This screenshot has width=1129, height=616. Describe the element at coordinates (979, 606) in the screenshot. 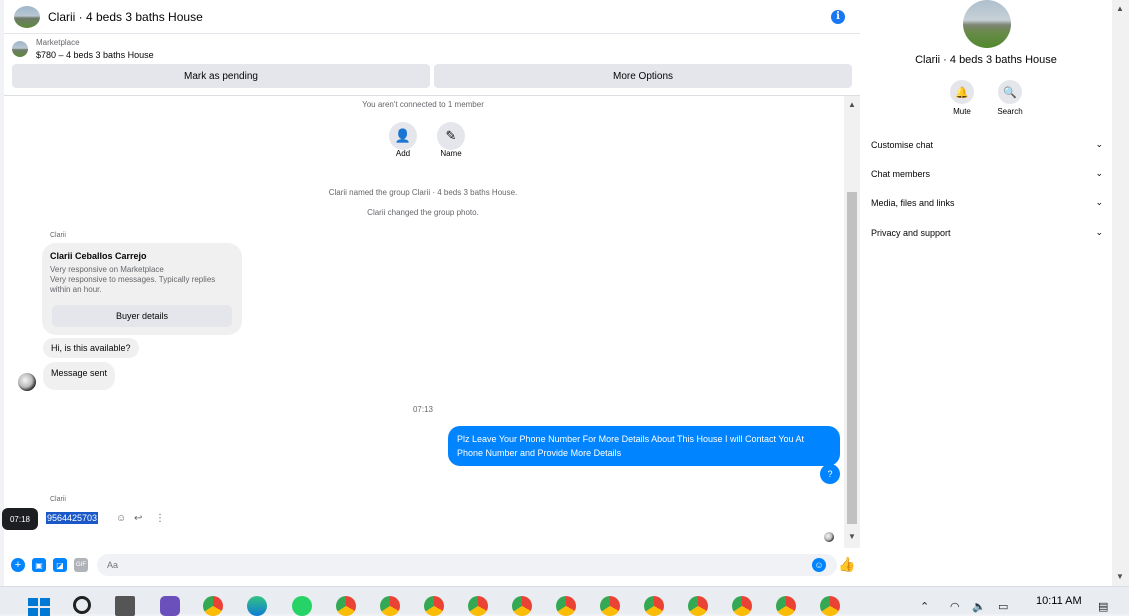

I see `volume-icon: 🔈` at that location.